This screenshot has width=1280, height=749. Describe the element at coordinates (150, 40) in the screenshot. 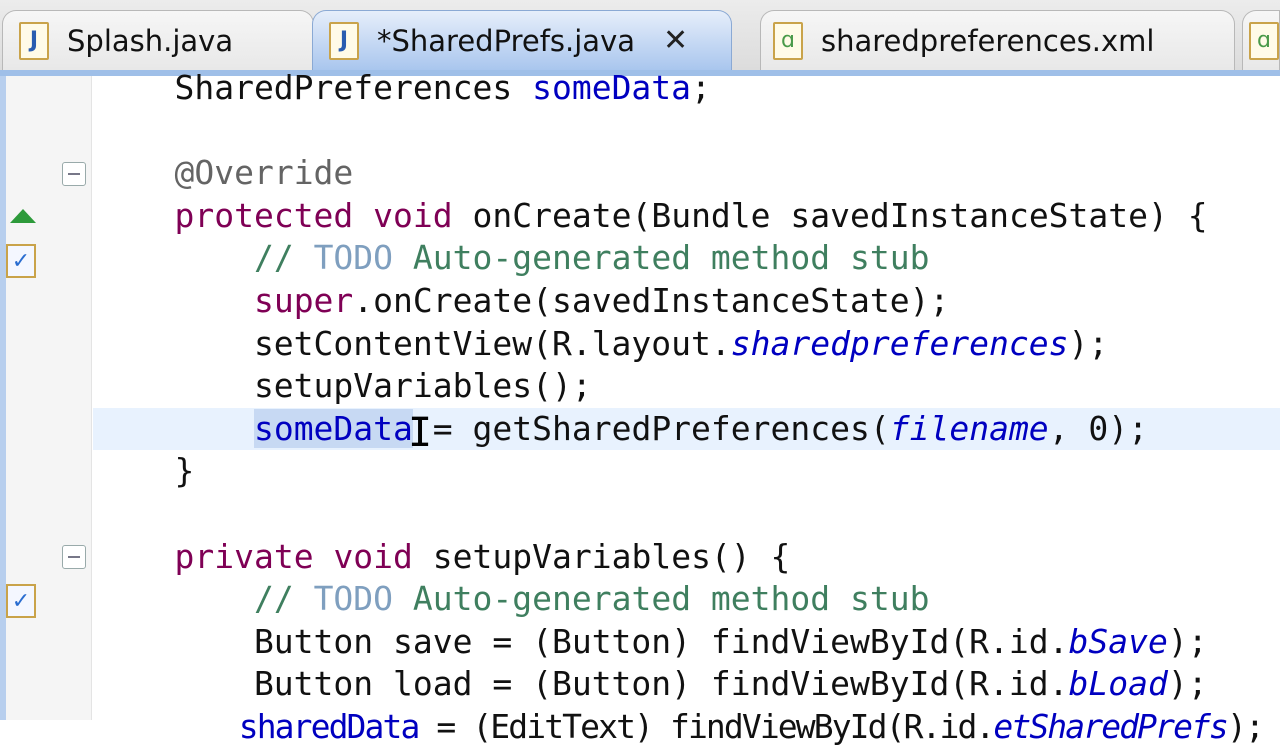

I see `tab-label: Splash.java` at that location.